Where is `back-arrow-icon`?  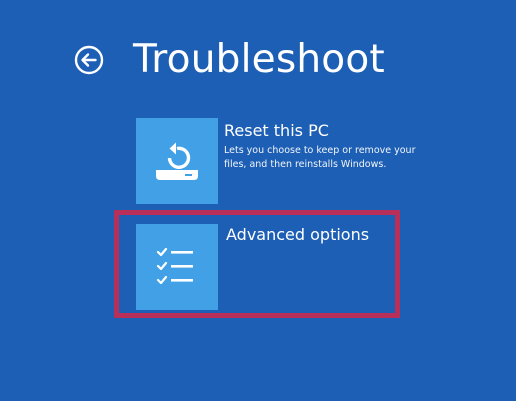
back-arrow-icon is located at coordinates (89, 60).